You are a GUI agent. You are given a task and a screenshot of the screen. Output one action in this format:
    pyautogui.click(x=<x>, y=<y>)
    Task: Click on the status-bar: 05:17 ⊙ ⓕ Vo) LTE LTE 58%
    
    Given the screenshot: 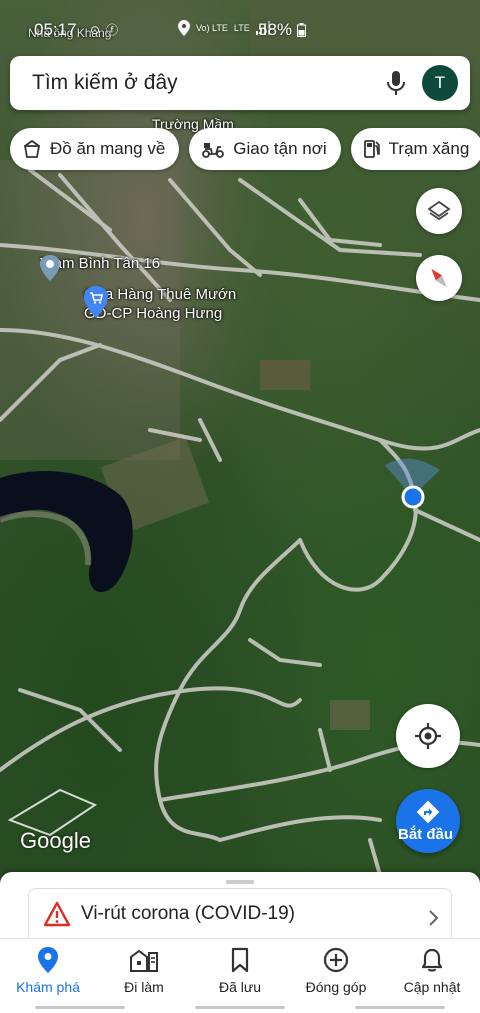 What is the action you would take?
    pyautogui.click(x=240, y=22)
    